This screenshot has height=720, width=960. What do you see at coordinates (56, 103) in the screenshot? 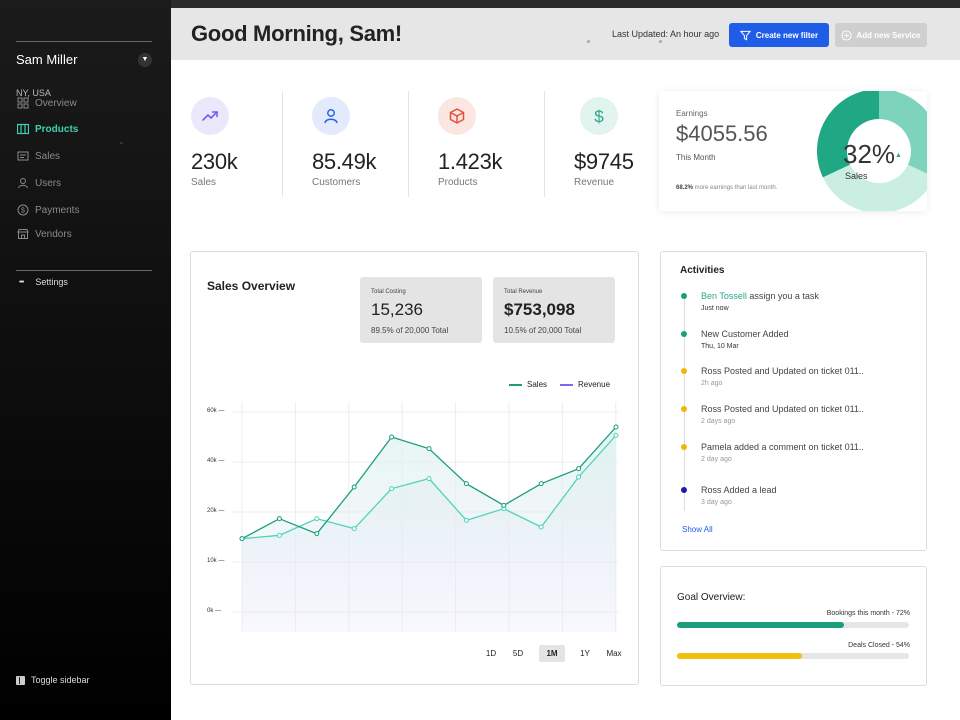
I see `sidebar-item-label: Overview` at bounding box center [56, 103].